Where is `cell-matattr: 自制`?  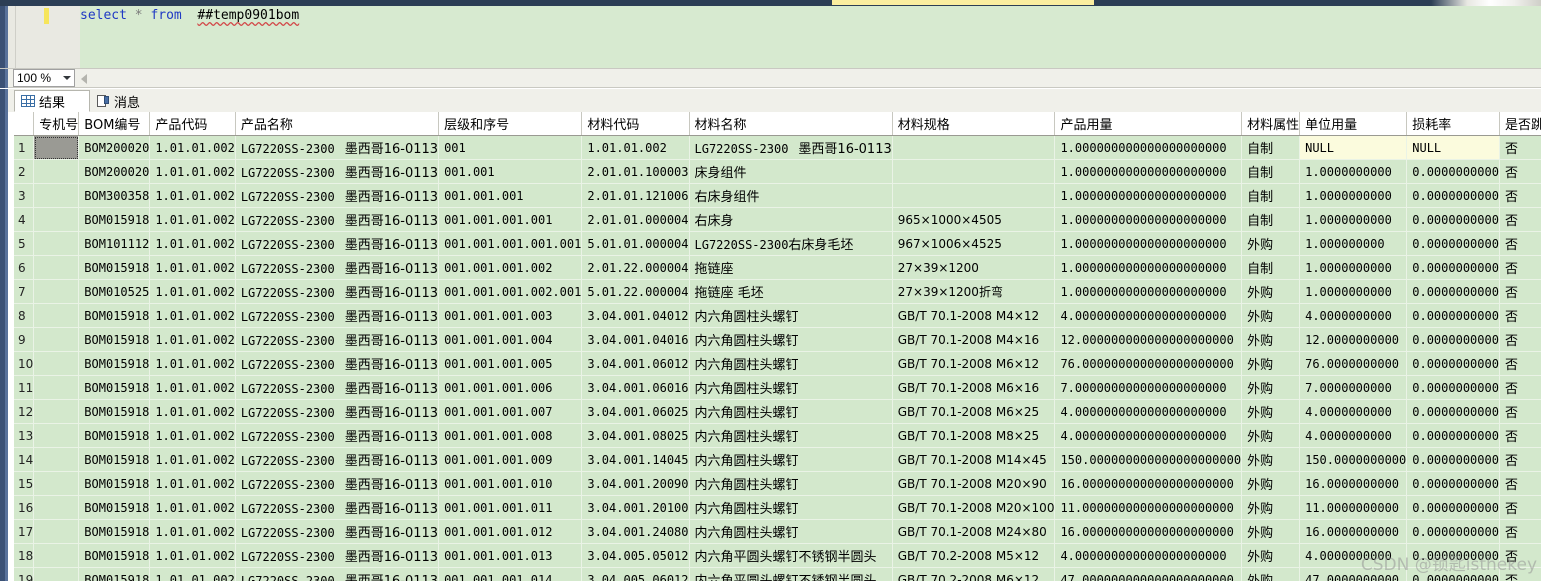 cell-matattr: 自制 is located at coordinates (1271, 147).